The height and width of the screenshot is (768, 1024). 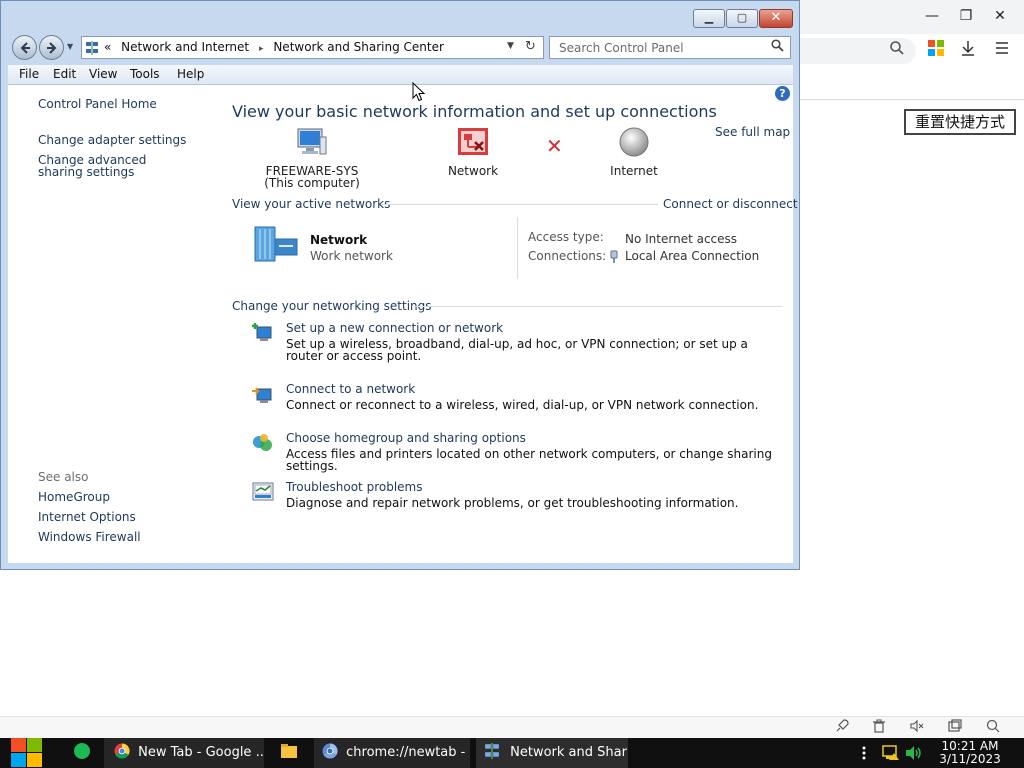 What do you see at coordinates (63, 477) in the screenshot?
I see `see-also-heading: See also` at bounding box center [63, 477].